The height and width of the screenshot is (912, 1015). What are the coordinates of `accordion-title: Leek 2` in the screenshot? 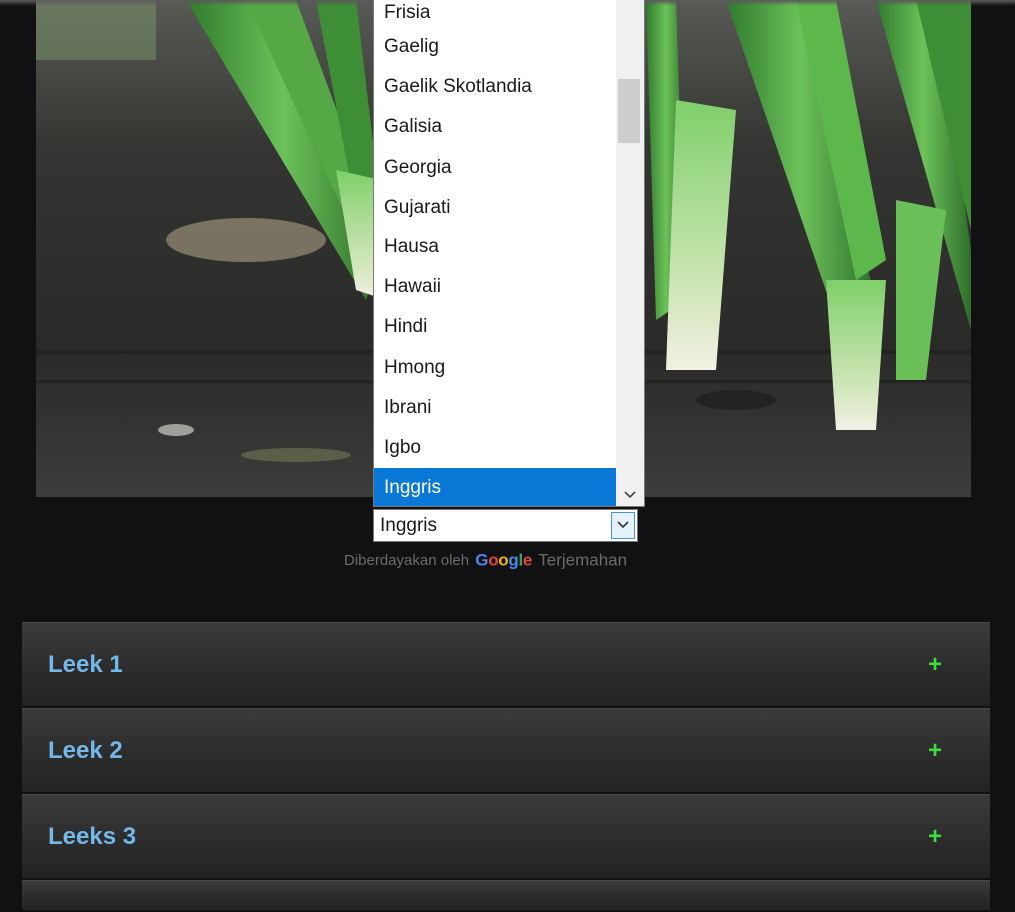 It's located at (85, 751).